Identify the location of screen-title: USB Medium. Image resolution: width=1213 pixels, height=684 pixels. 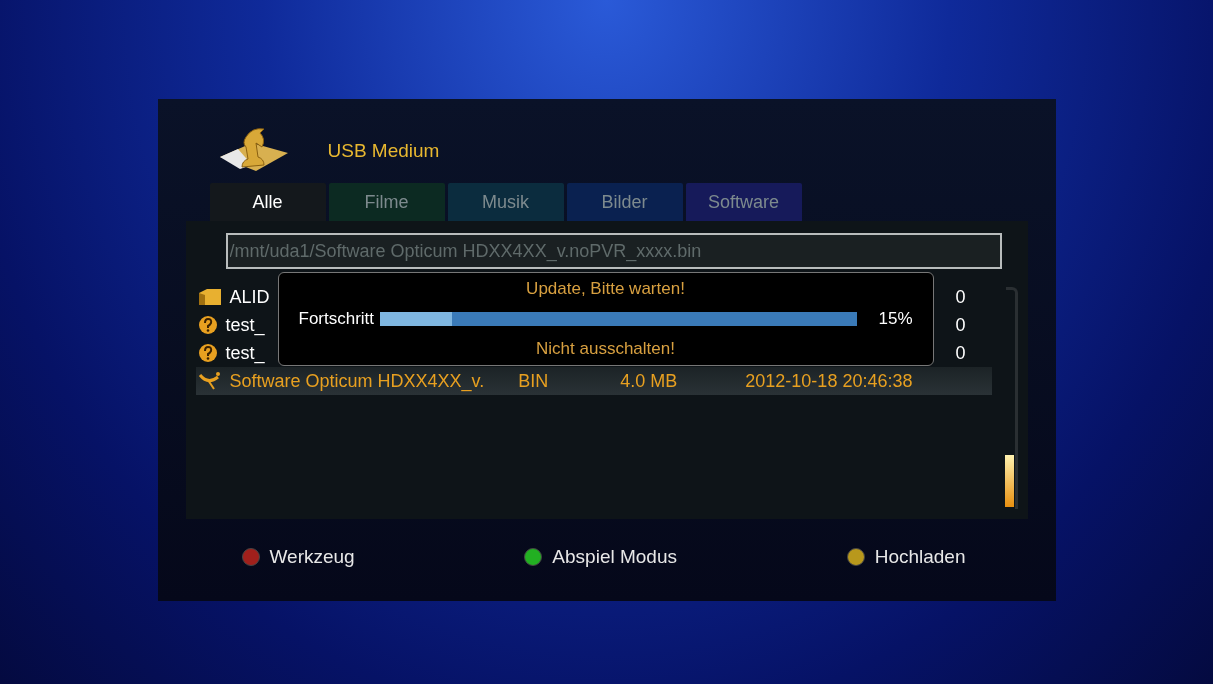
(383, 150).